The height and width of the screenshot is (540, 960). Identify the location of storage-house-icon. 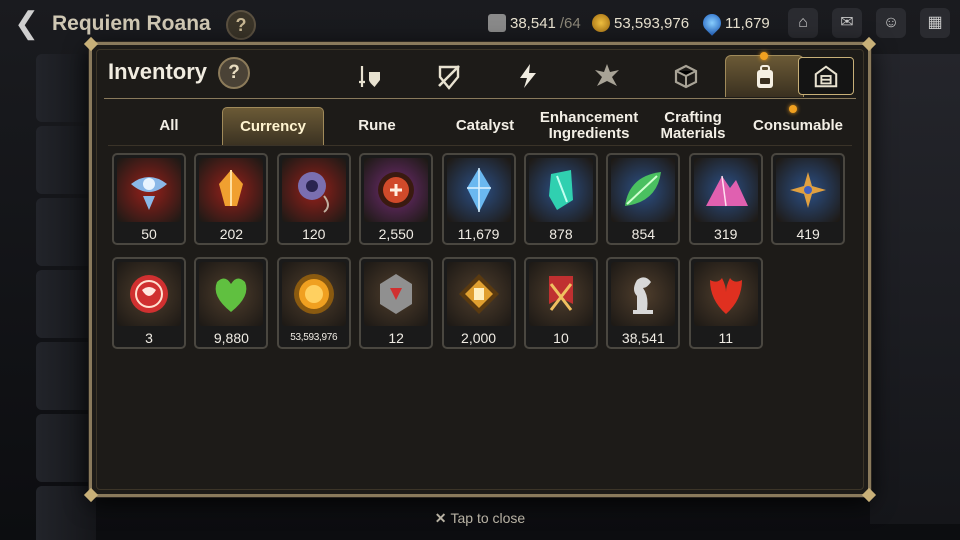
(826, 76).